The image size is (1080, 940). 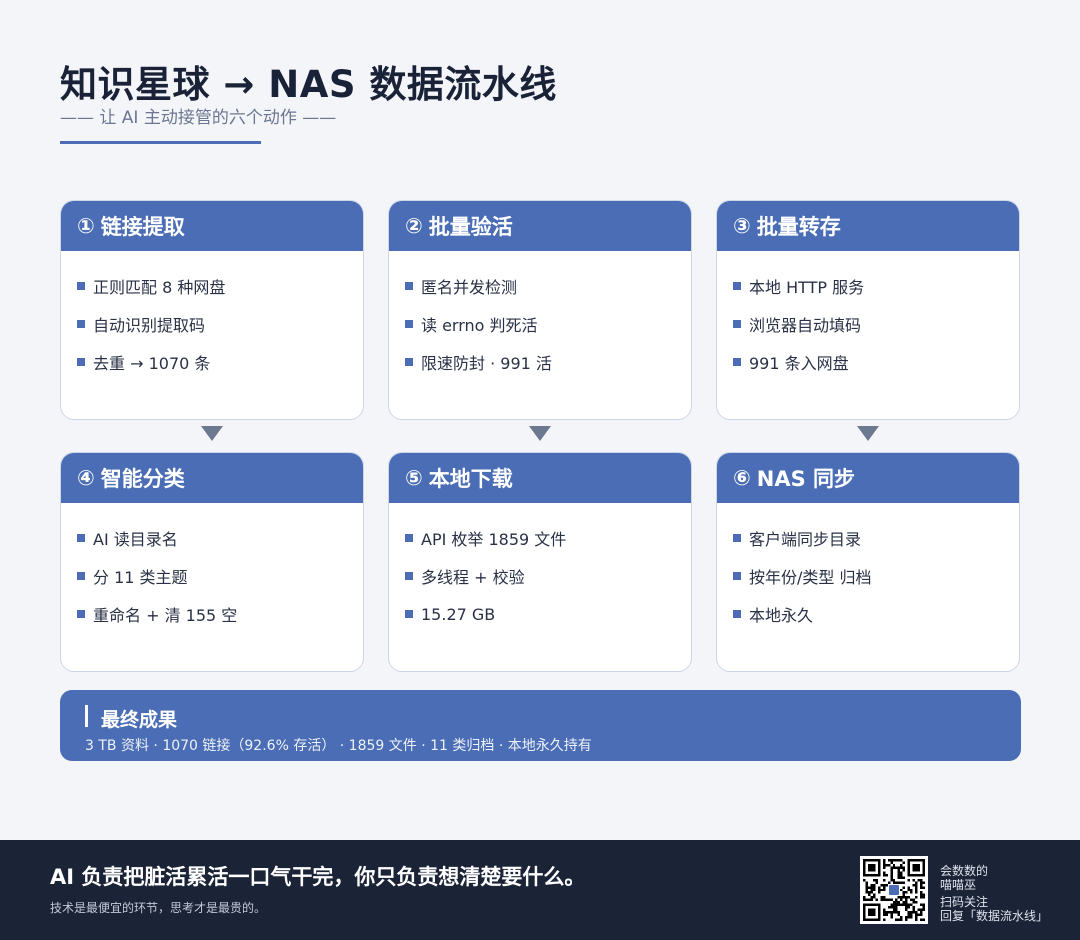 I want to click on step-number: ⑤, so click(x=414, y=478).